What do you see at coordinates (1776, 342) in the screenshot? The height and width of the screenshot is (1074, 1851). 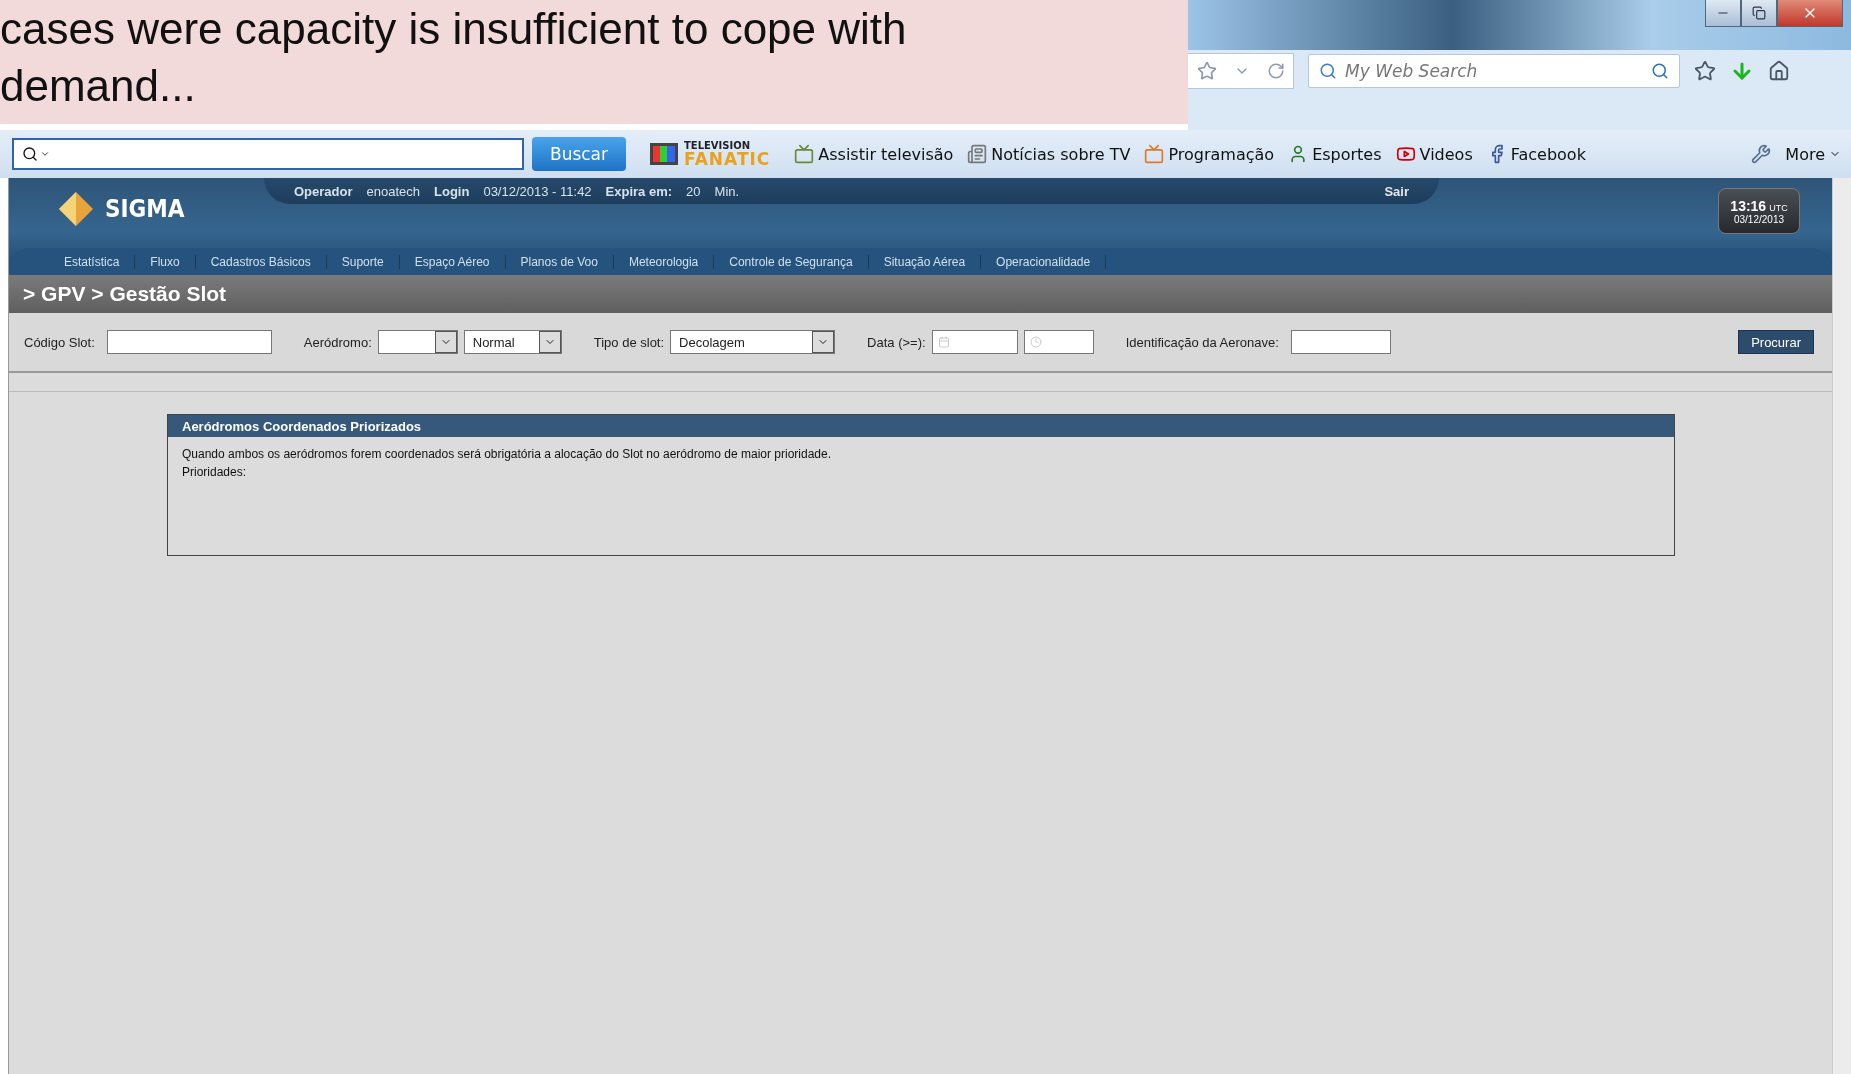 I see `search-button: Procurar` at bounding box center [1776, 342].